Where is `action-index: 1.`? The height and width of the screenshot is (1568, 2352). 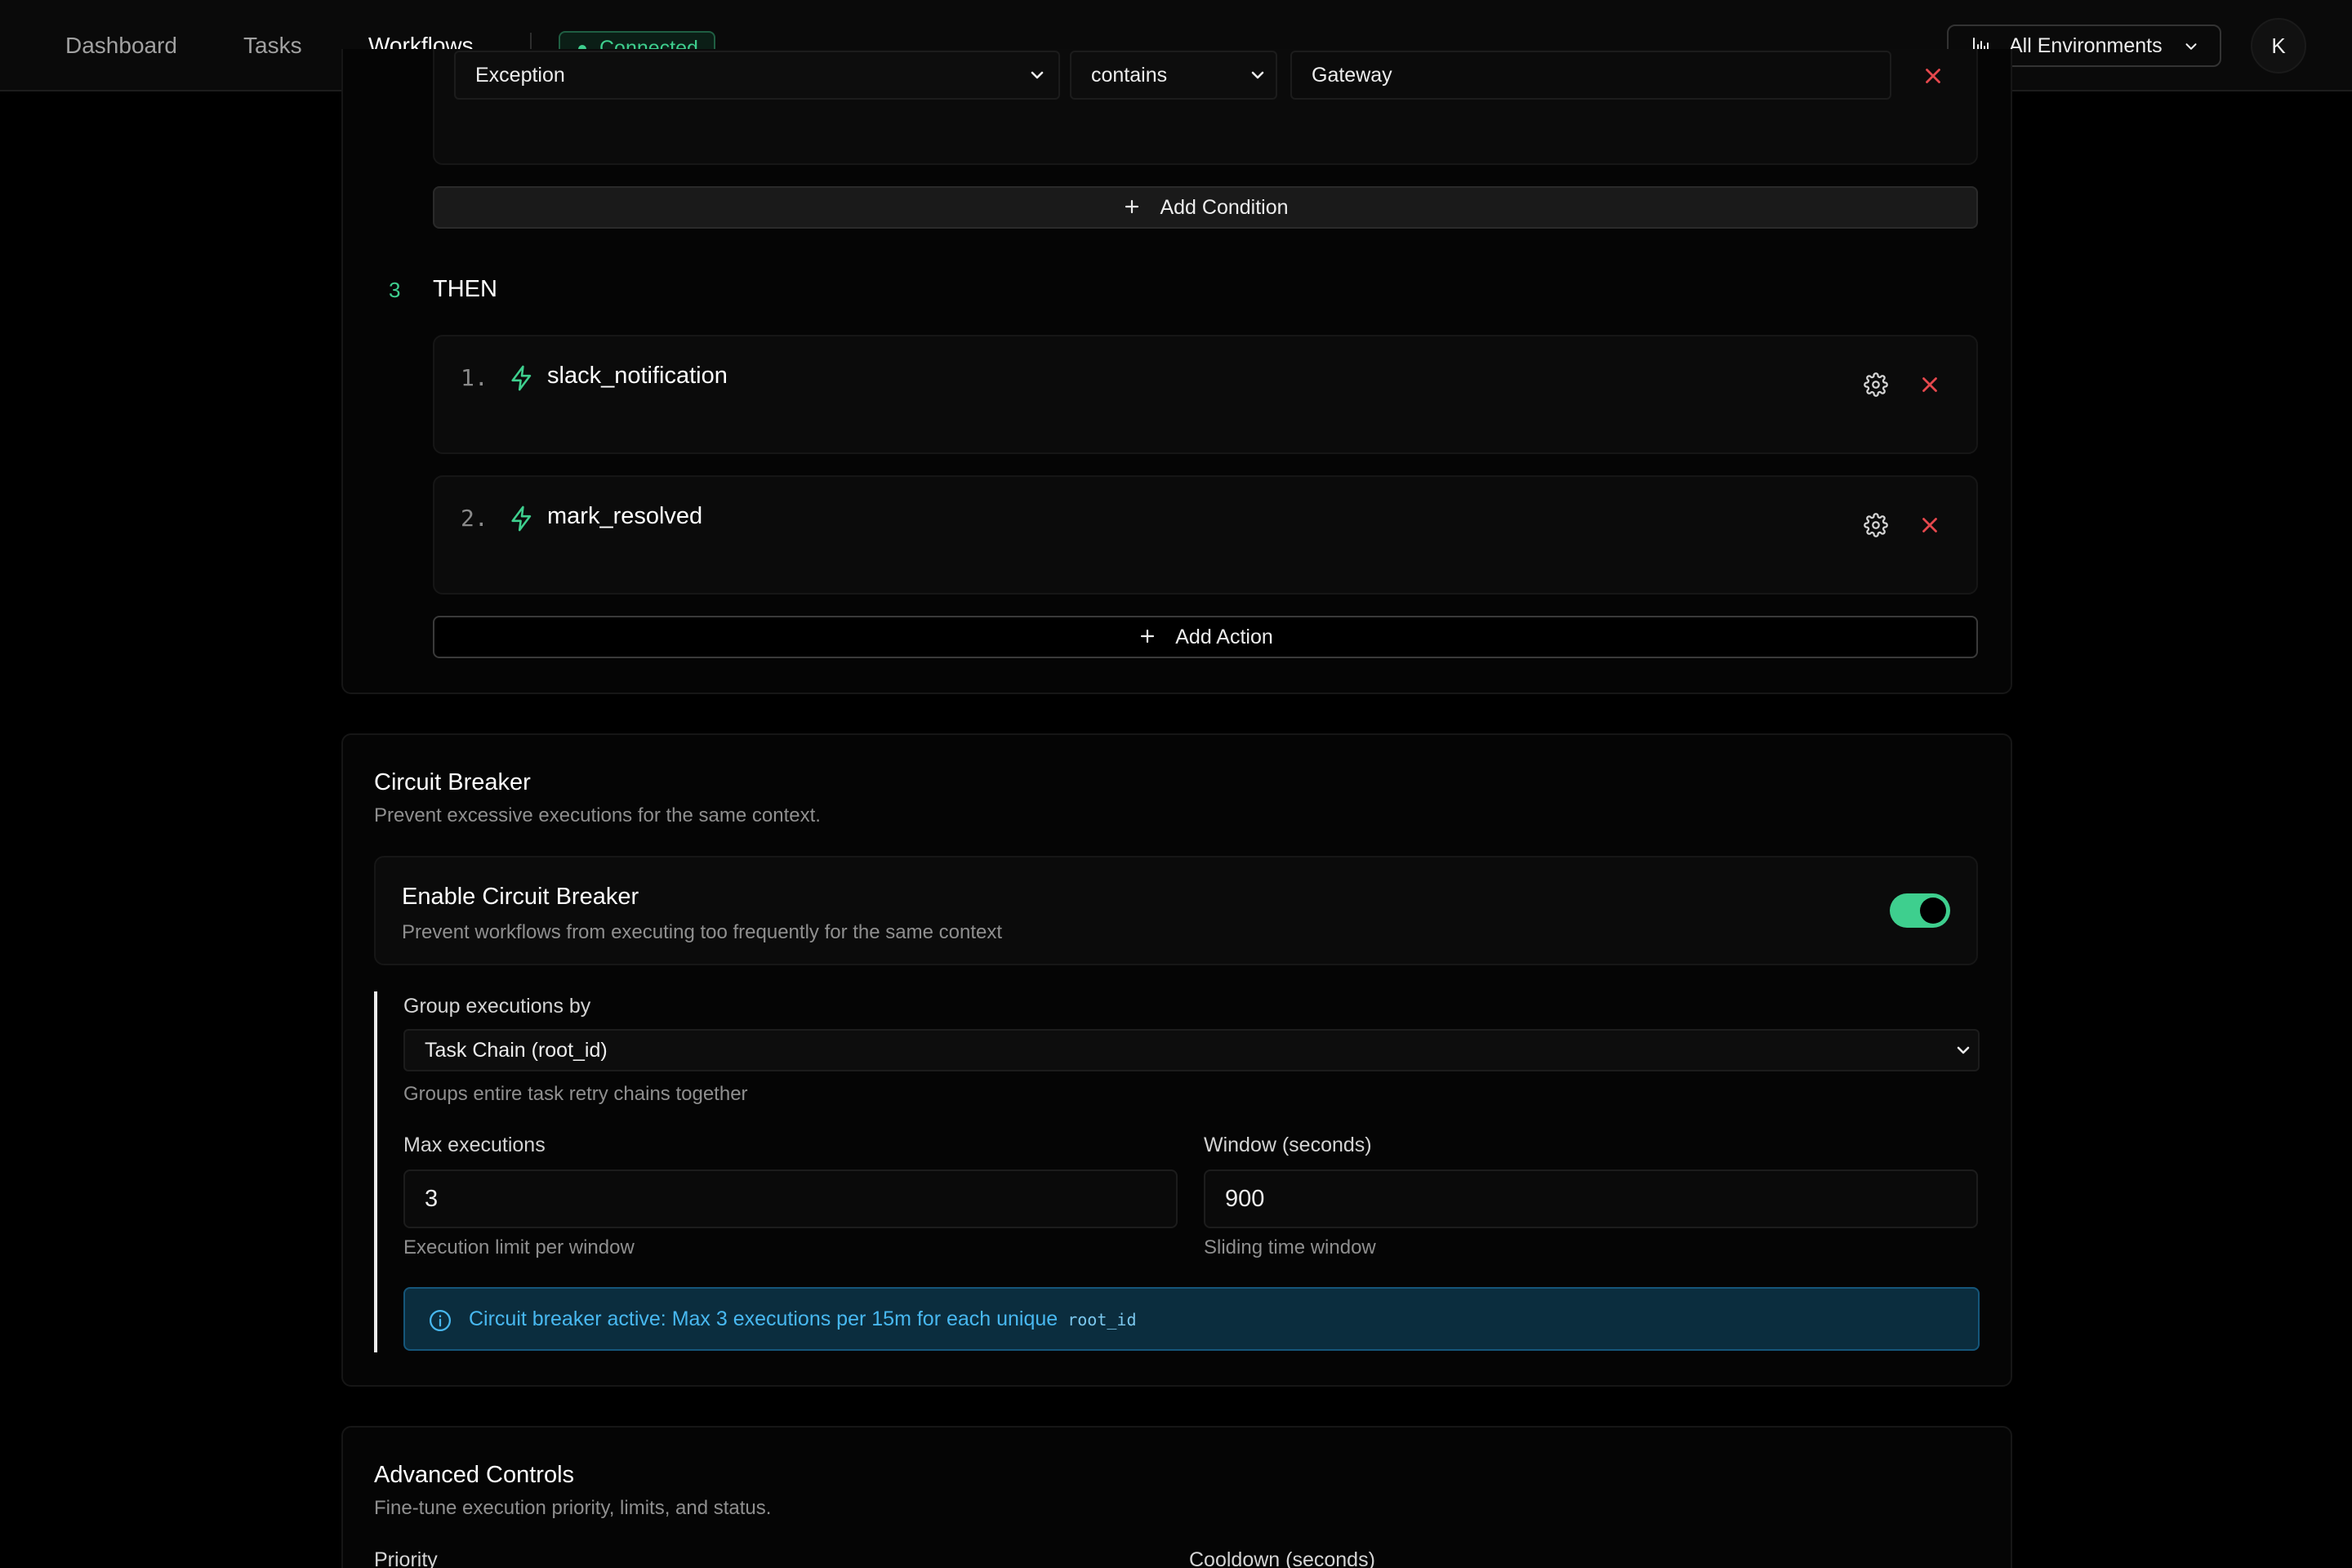
action-index: 1. is located at coordinates (474, 377).